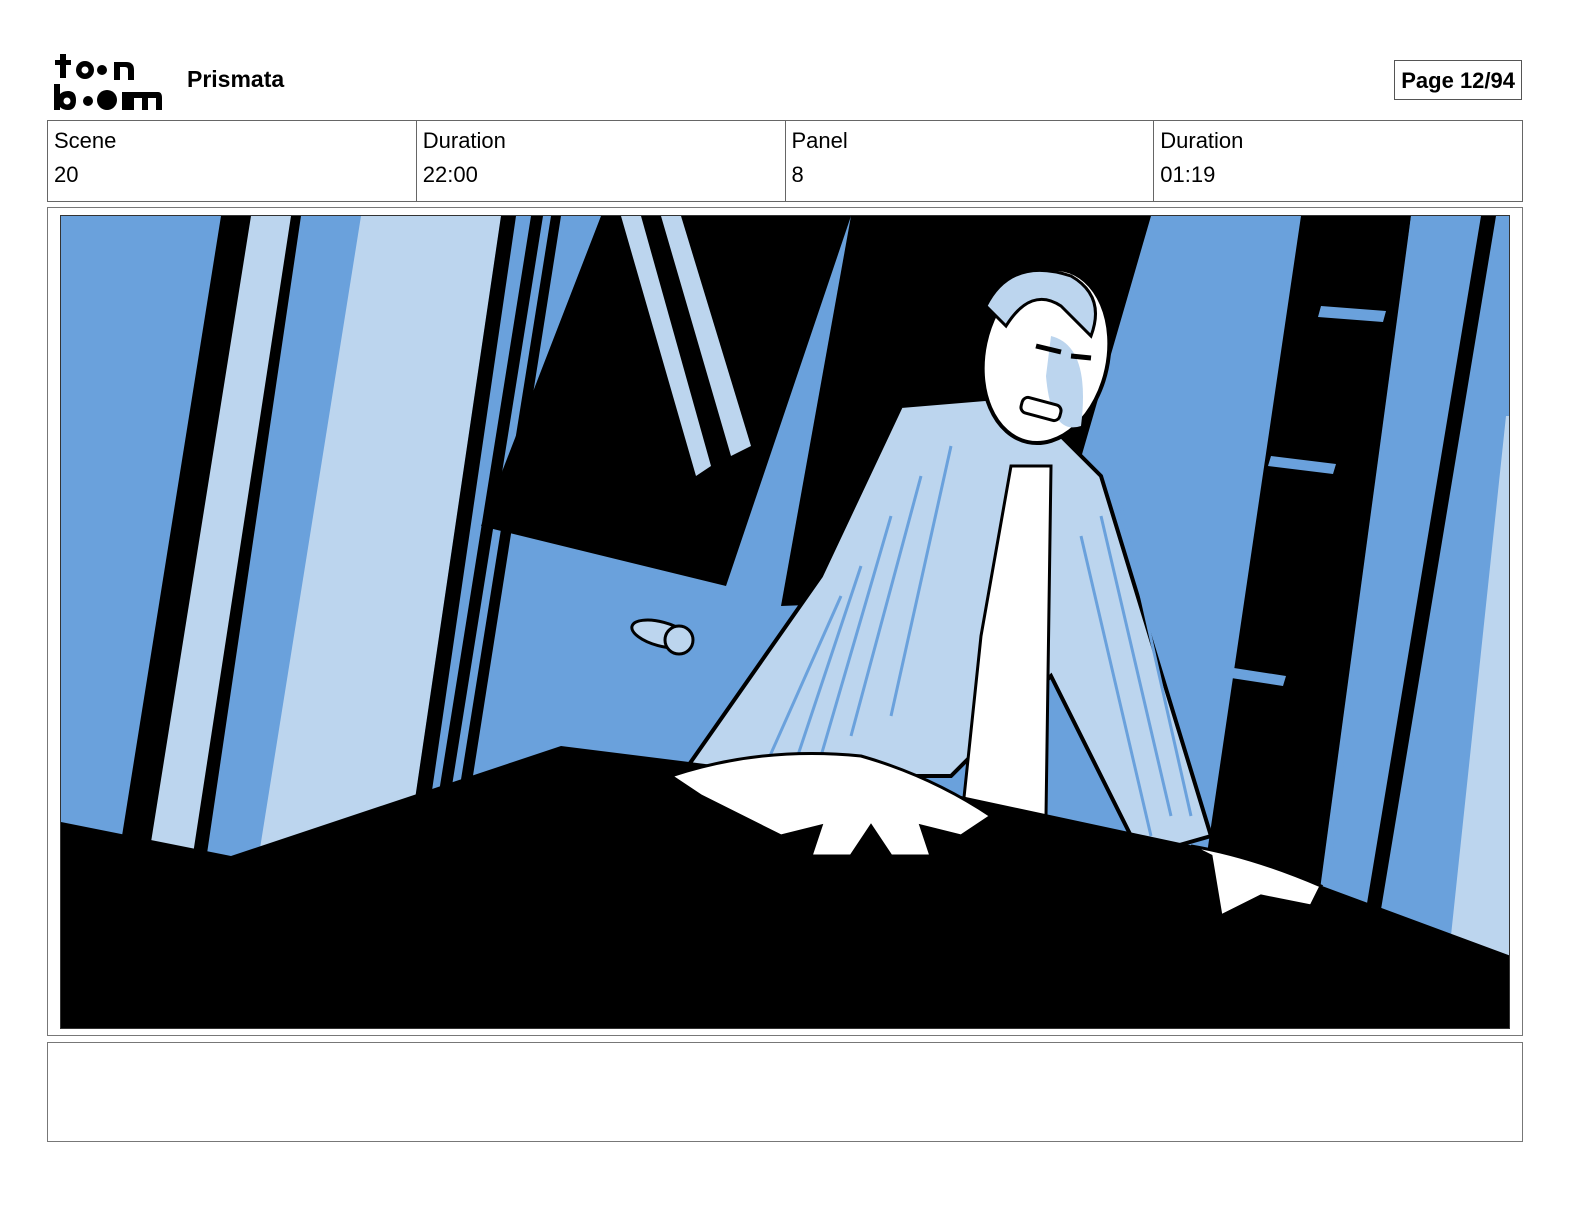  What do you see at coordinates (464, 140) in the screenshot?
I see `scene-duration-label: Duration` at bounding box center [464, 140].